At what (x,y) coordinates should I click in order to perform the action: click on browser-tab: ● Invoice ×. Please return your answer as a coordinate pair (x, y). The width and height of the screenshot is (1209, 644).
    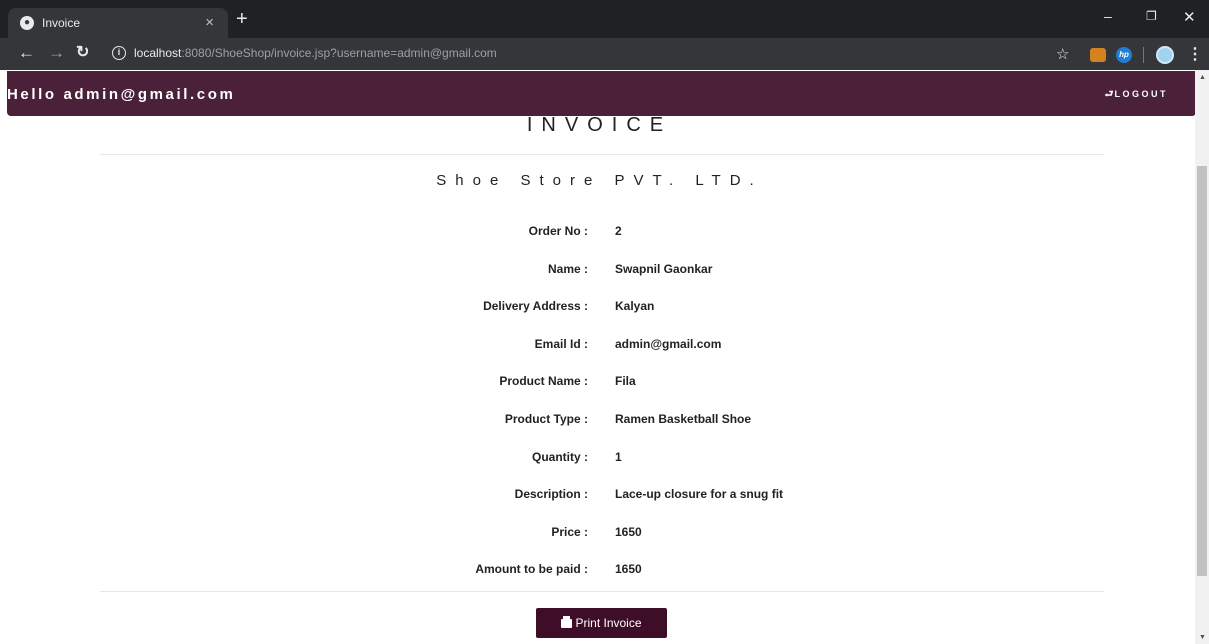
    Looking at the image, I should click on (118, 23).